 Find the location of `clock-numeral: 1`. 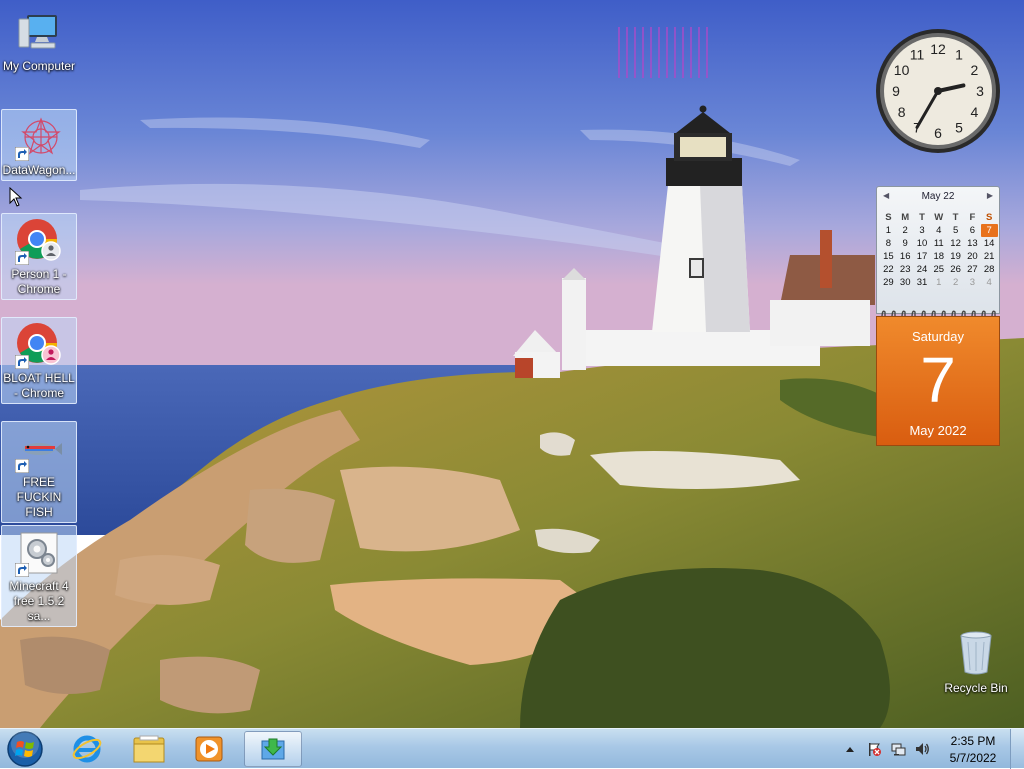

clock-numeral: 1 is located at coordinates (959, 55).